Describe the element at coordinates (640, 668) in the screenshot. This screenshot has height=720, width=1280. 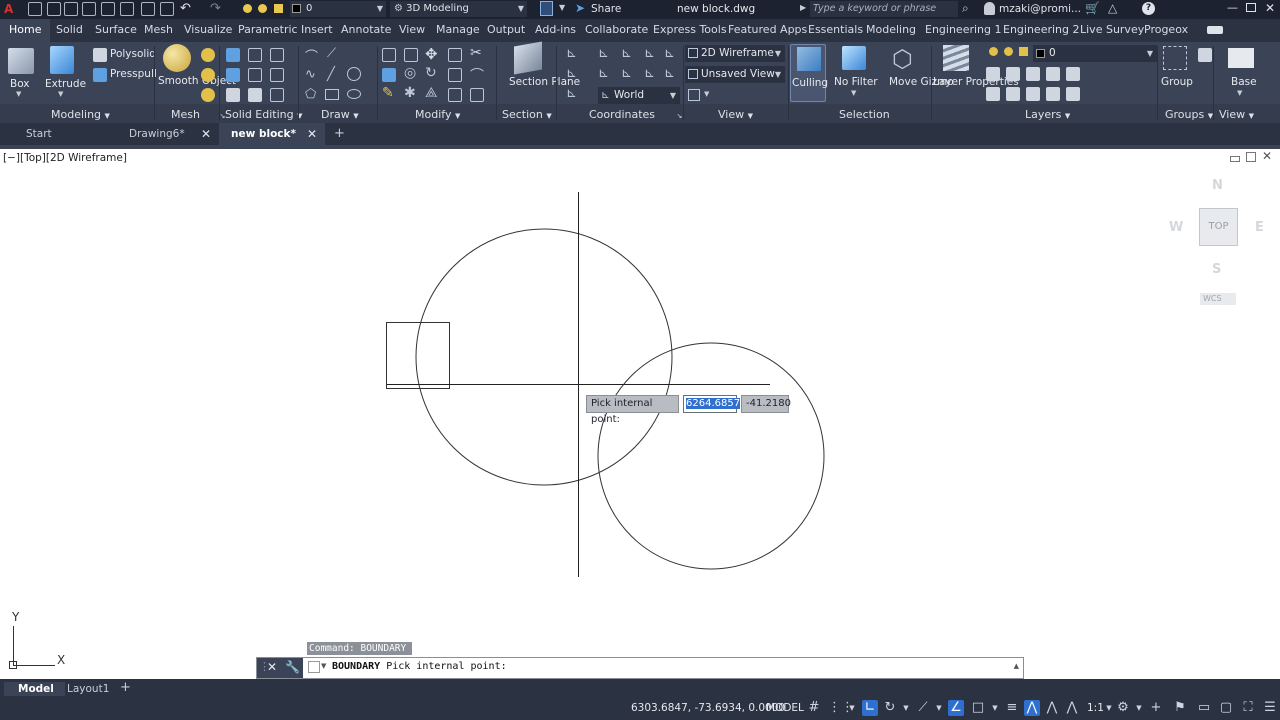
I see `command-line: ⋮ ✕ 🔧 ▼ BOUNDARY Pick internal point: ▲` at that location.